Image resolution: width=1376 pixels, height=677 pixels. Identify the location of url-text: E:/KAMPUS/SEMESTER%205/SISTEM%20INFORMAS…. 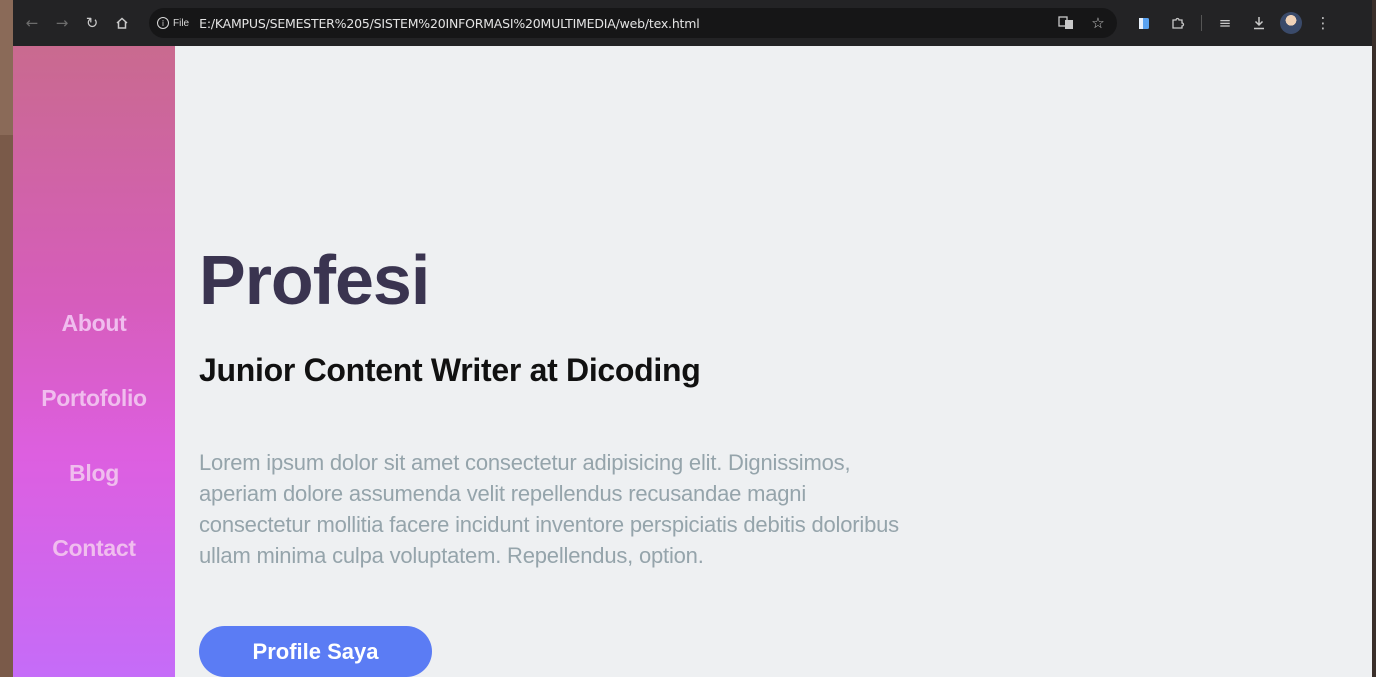
(449, 23).